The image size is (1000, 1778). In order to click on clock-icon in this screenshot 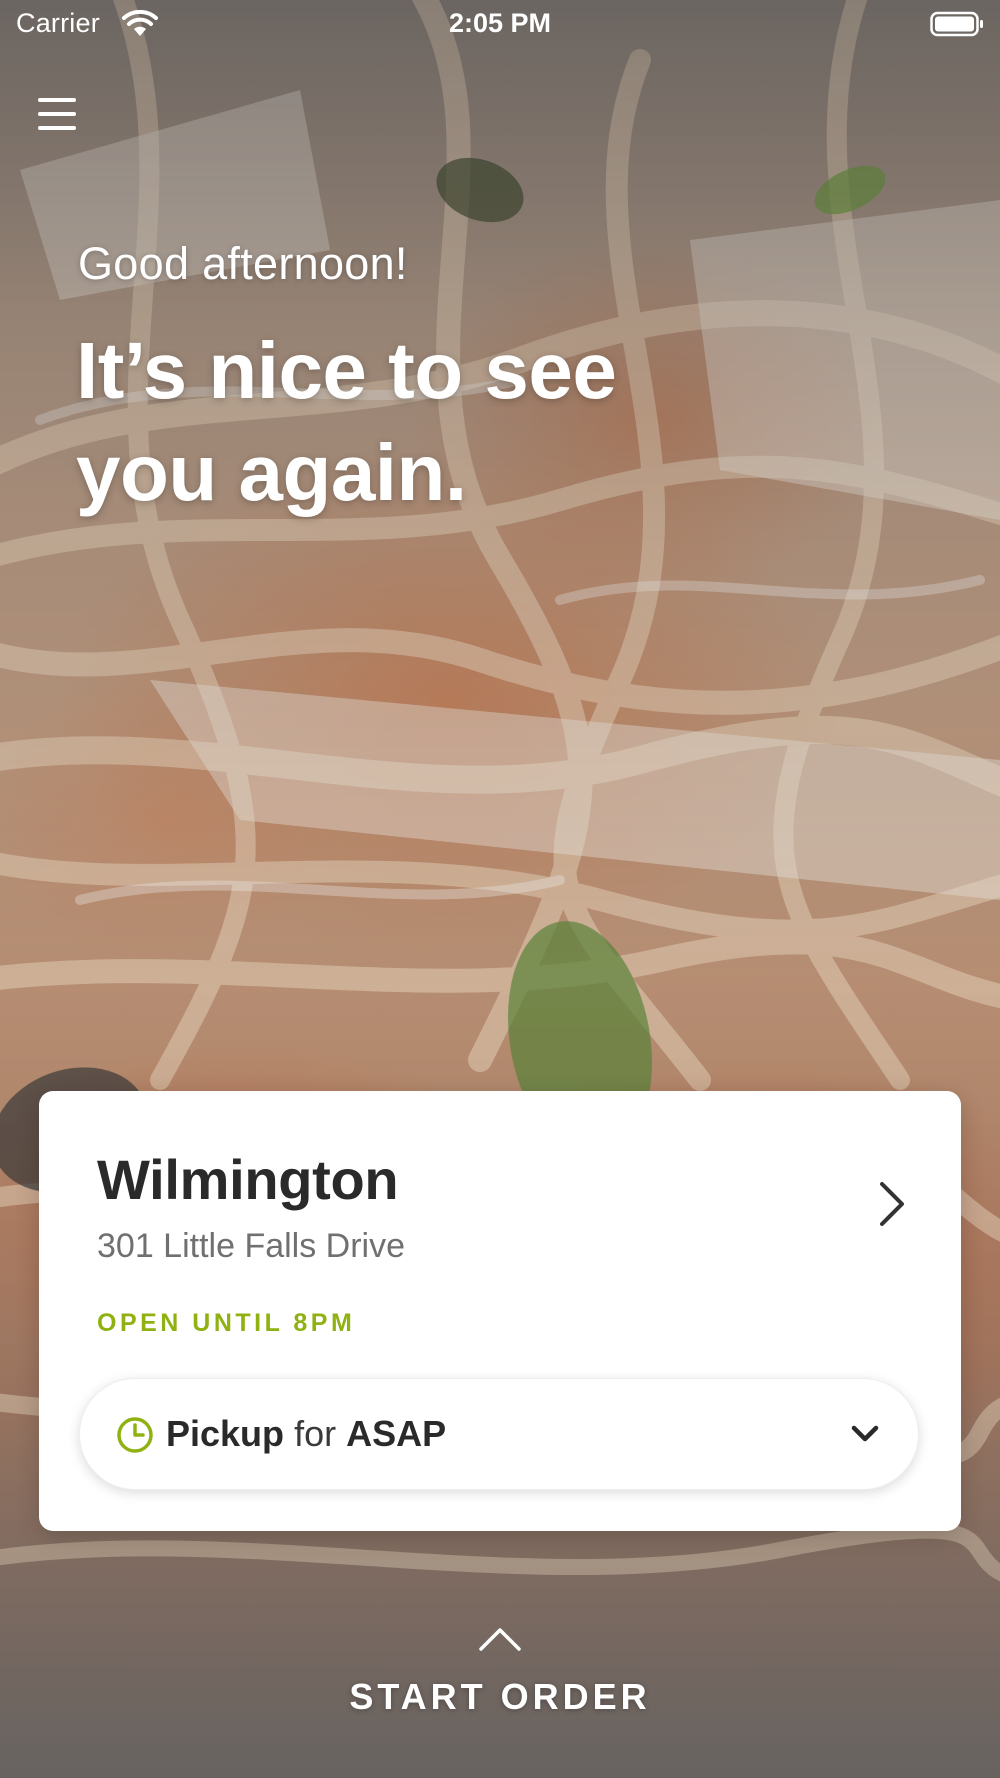, I will do `click(135, 1435)`.